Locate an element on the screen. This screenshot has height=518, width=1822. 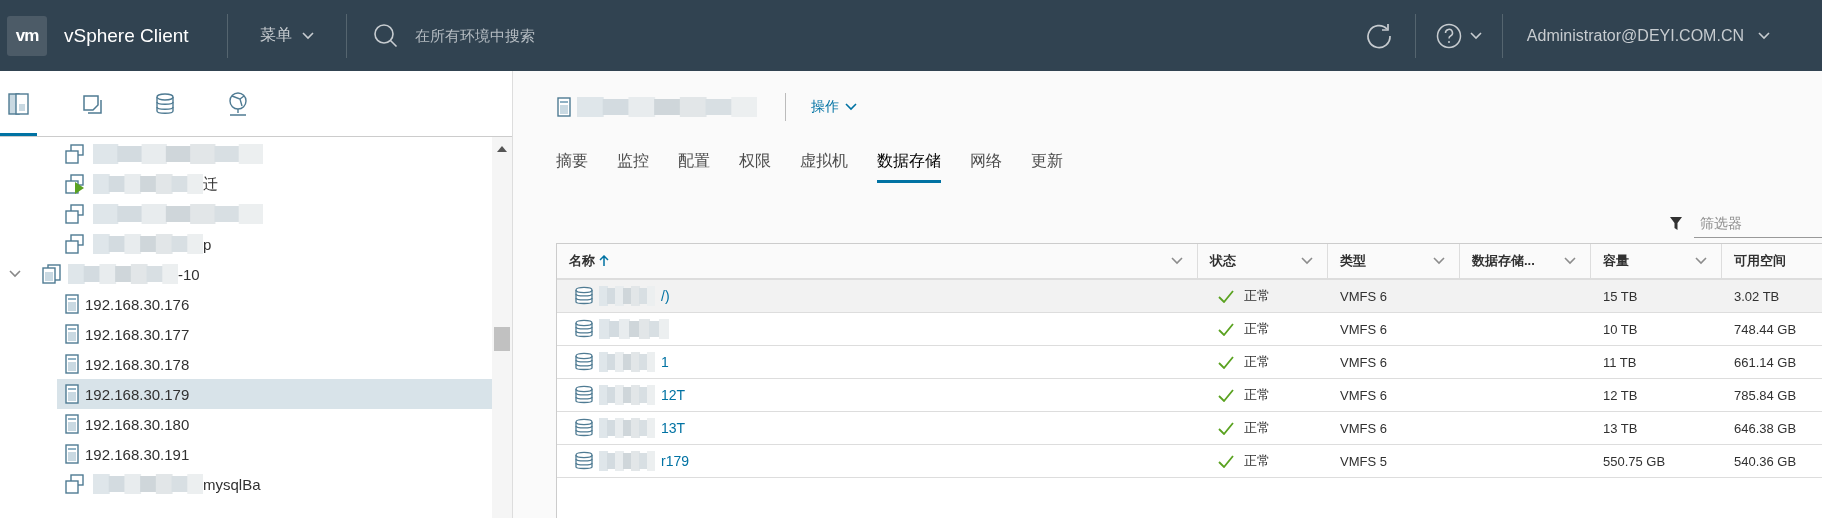
vm-page-icon is located at coordinates (91, 103).